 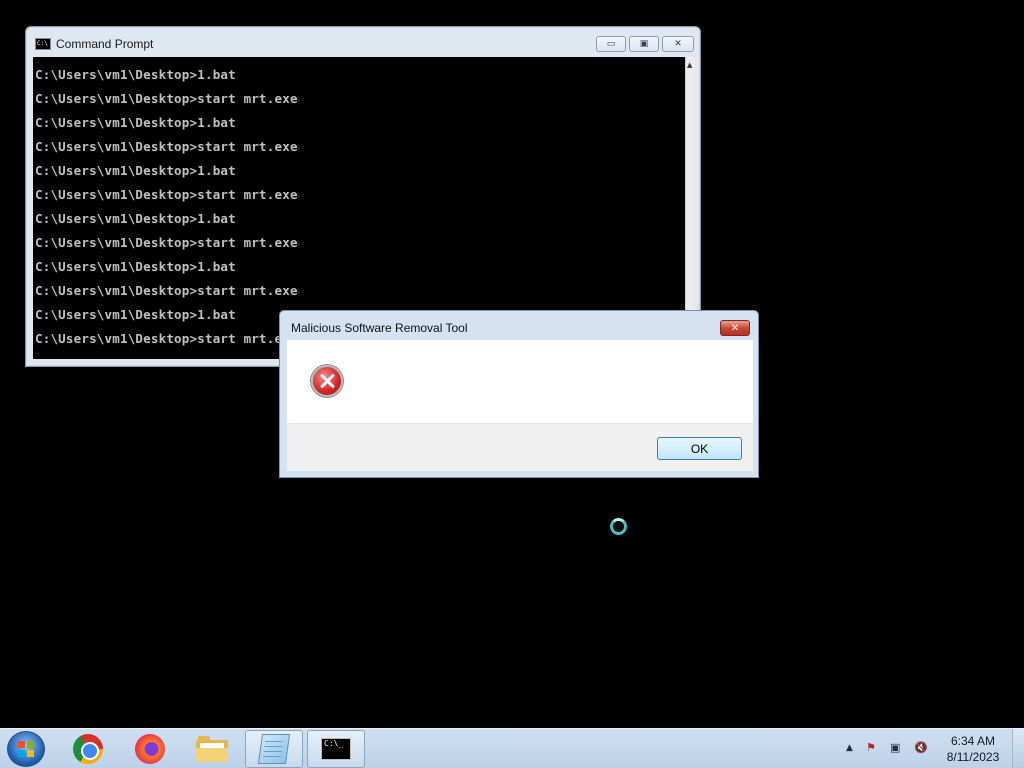 I want to click on maximize-button: ▣, so click(x=644, y=44).